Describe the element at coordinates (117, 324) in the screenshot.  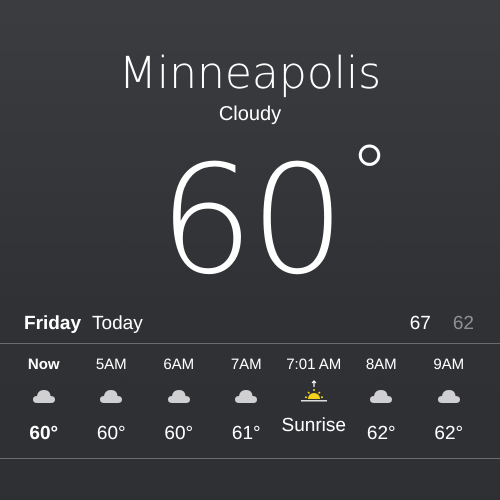
I see `day-label: Today` at that location.